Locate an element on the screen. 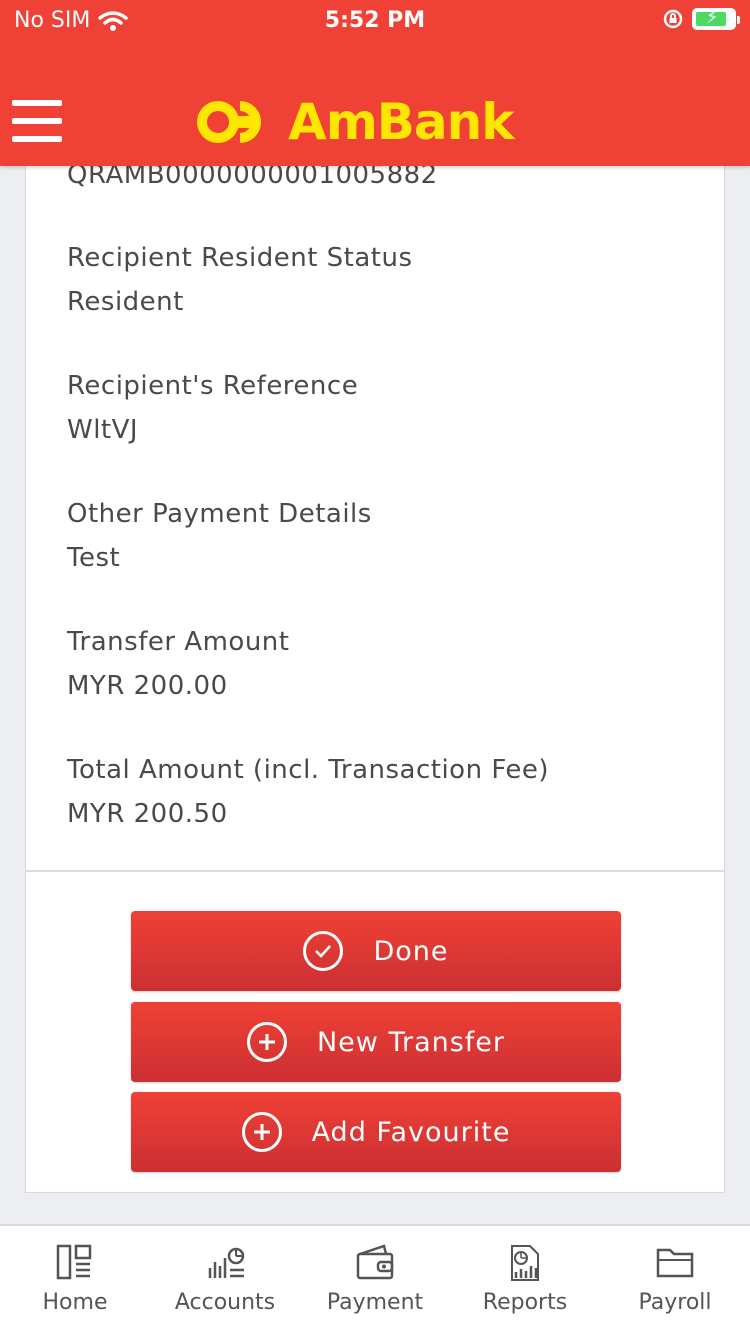 This screenshot has height=1334, width=750. wallet-icon is located at coordinates (375, 1262).